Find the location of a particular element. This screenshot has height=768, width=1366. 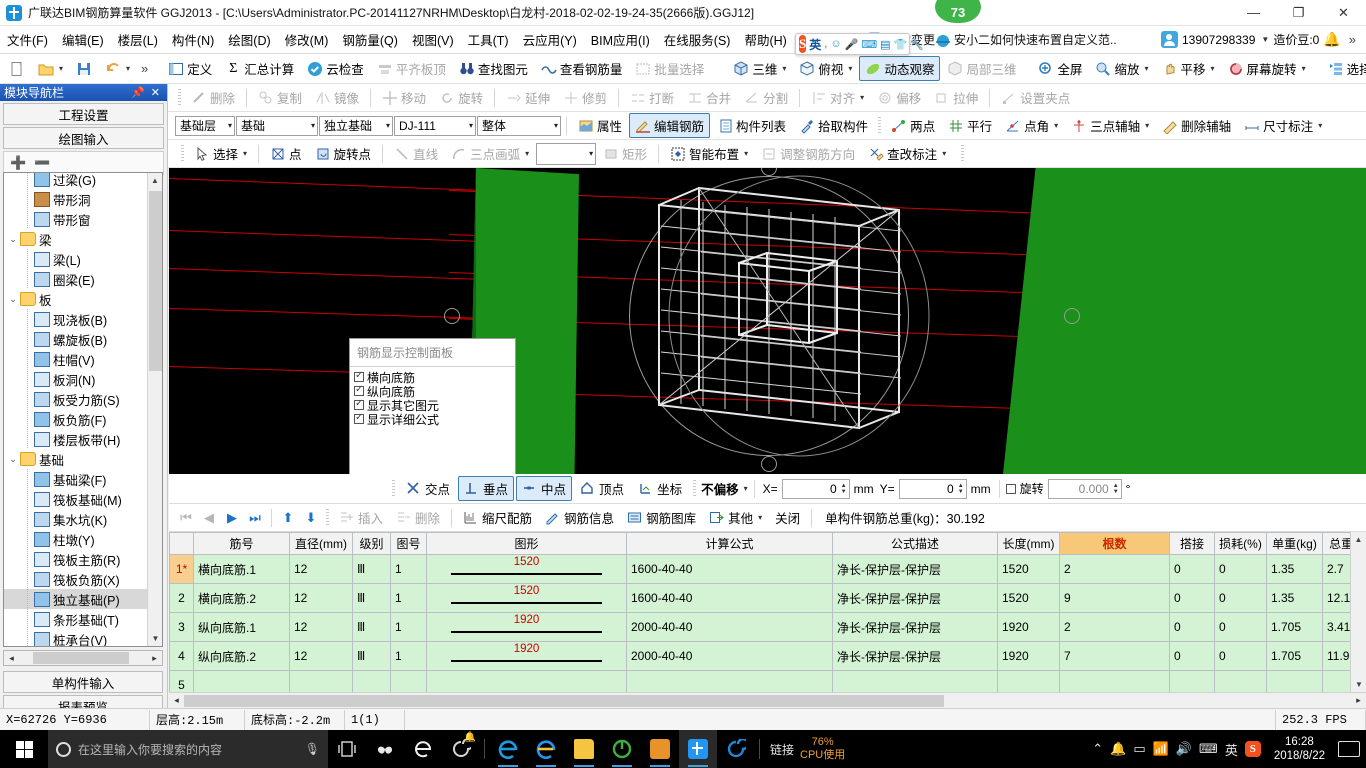

minimize-button: — is located at coordinates (1253, 13).